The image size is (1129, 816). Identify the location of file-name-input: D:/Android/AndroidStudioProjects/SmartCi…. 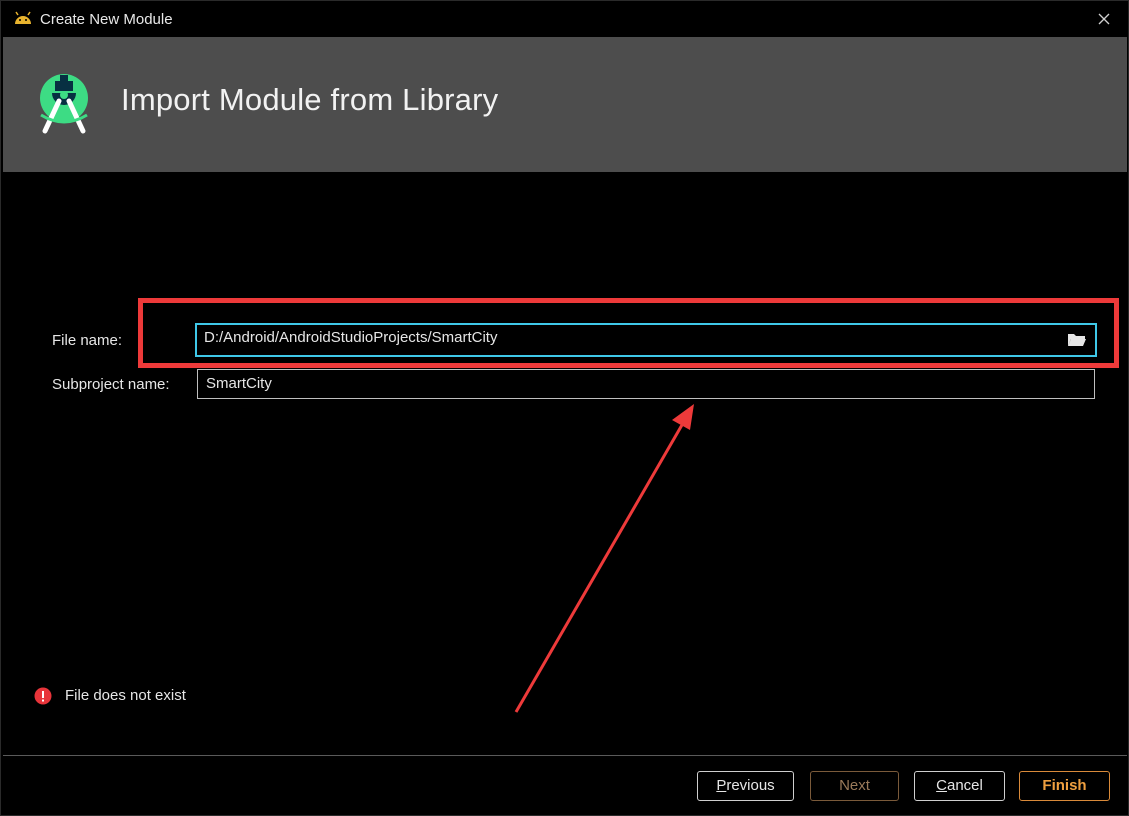
(646, 340).